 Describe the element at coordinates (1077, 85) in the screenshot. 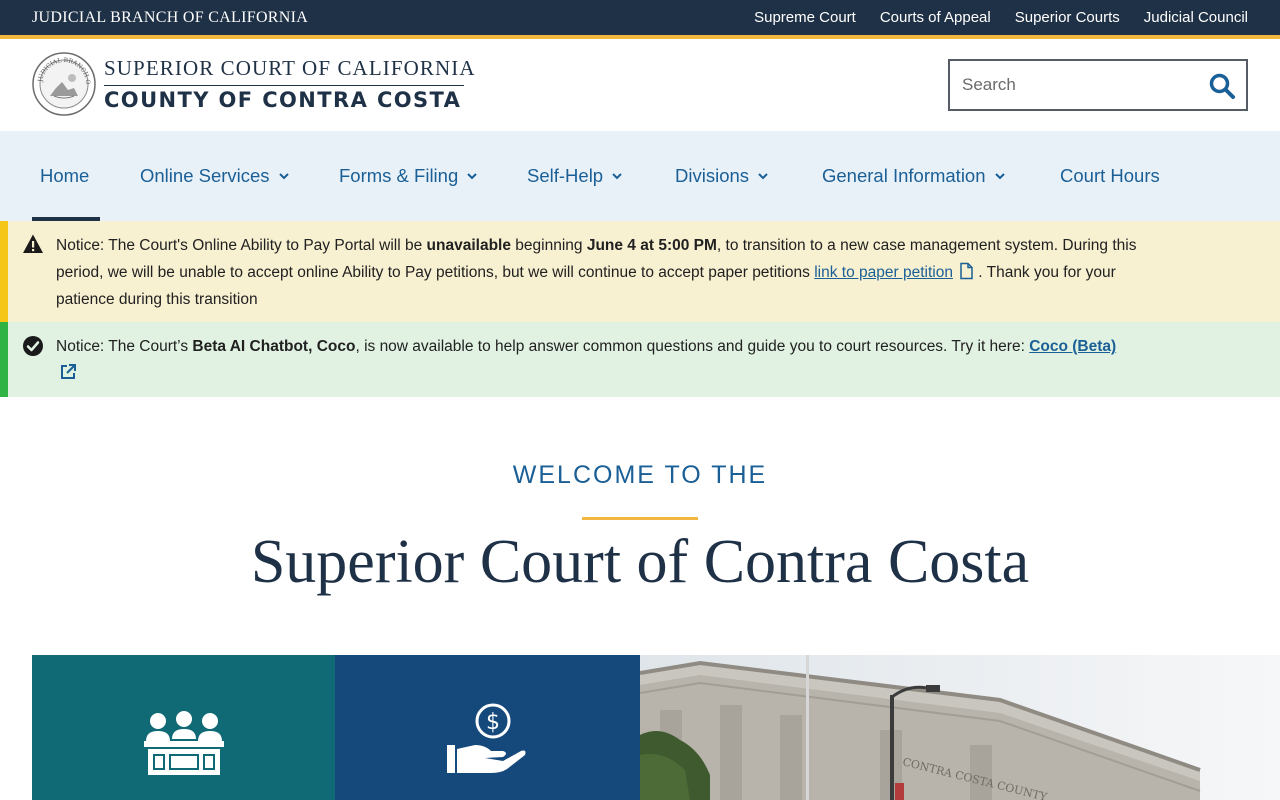

I see `search-input` at that location.